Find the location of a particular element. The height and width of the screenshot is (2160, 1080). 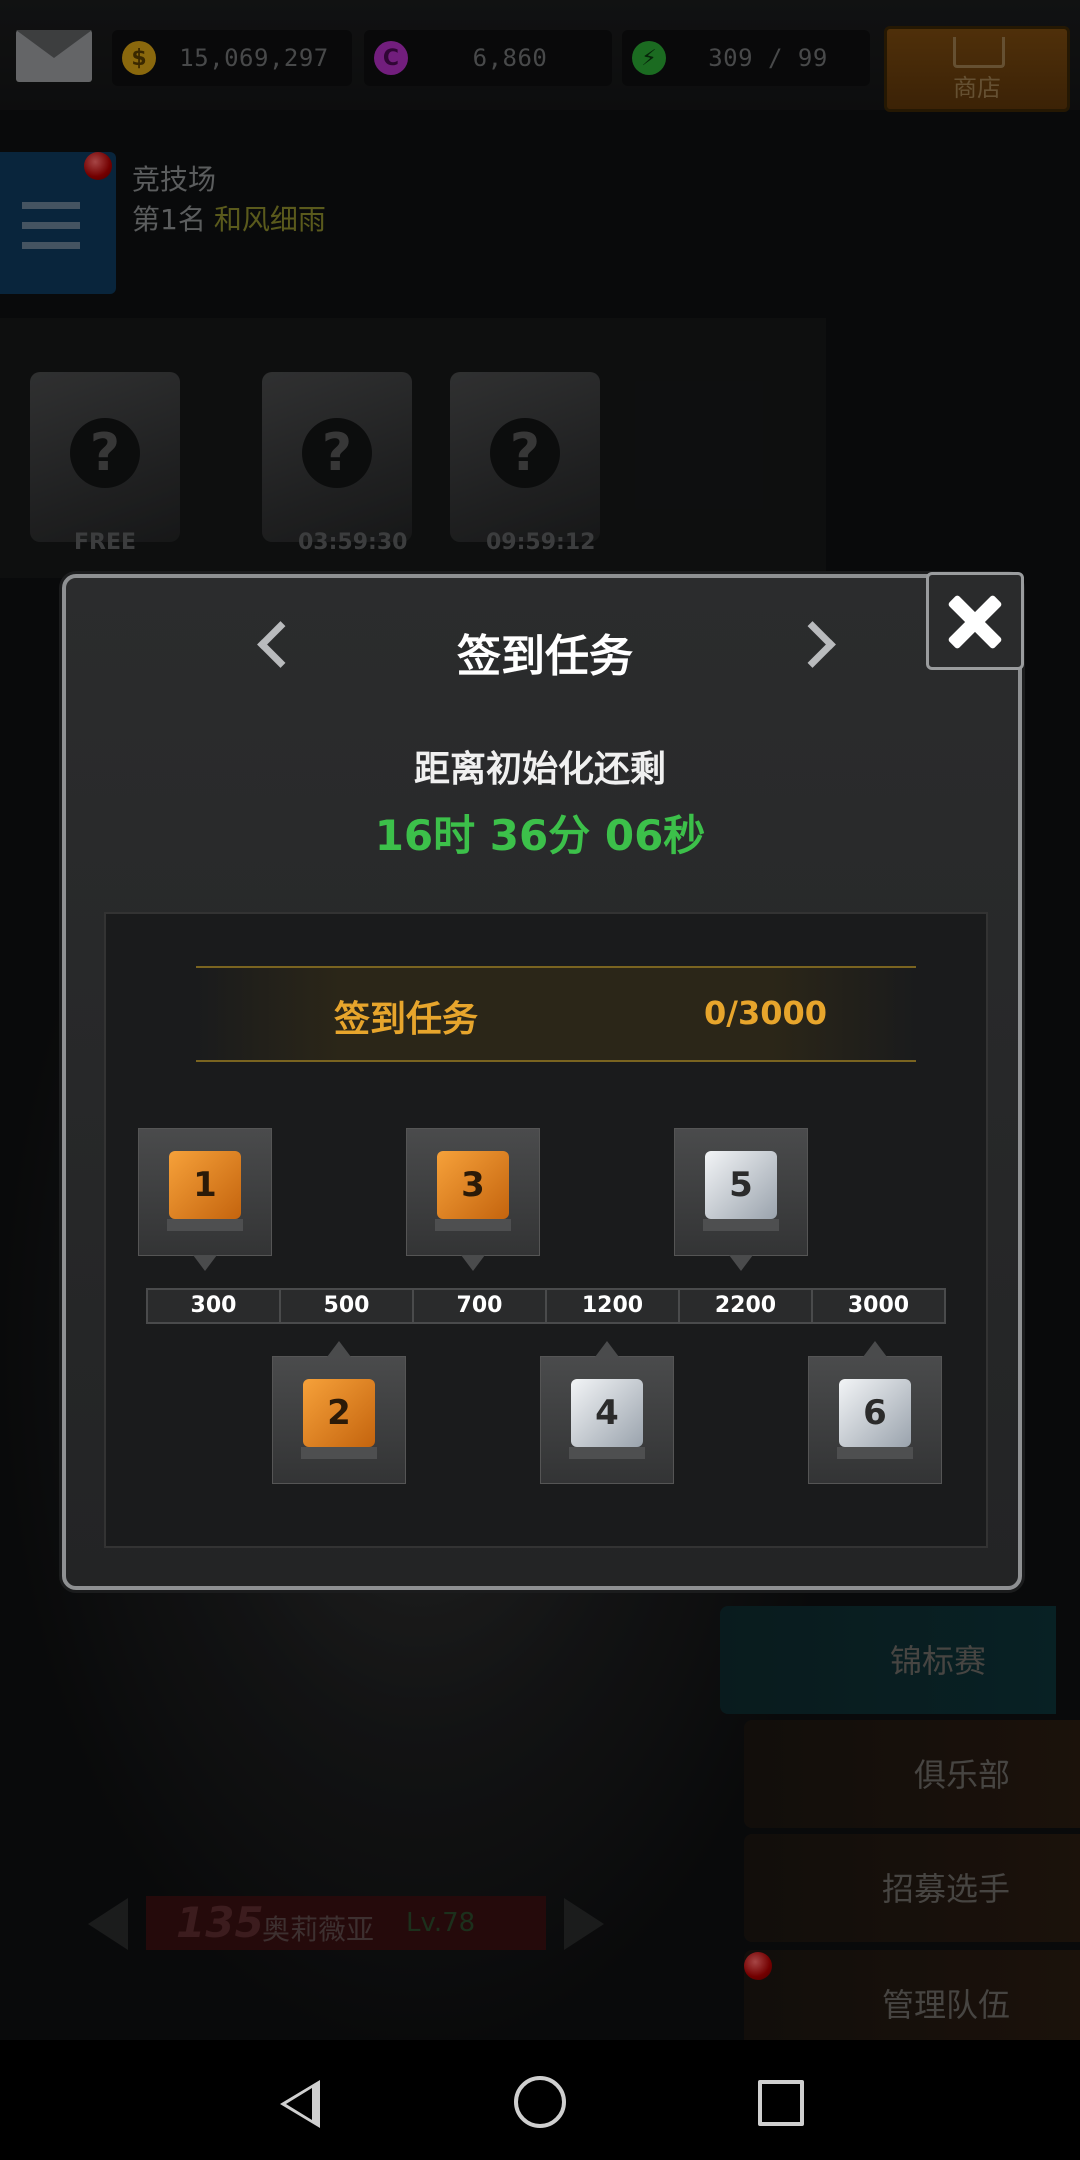

reward-box: 6 is located at coordinates (875, 1412).